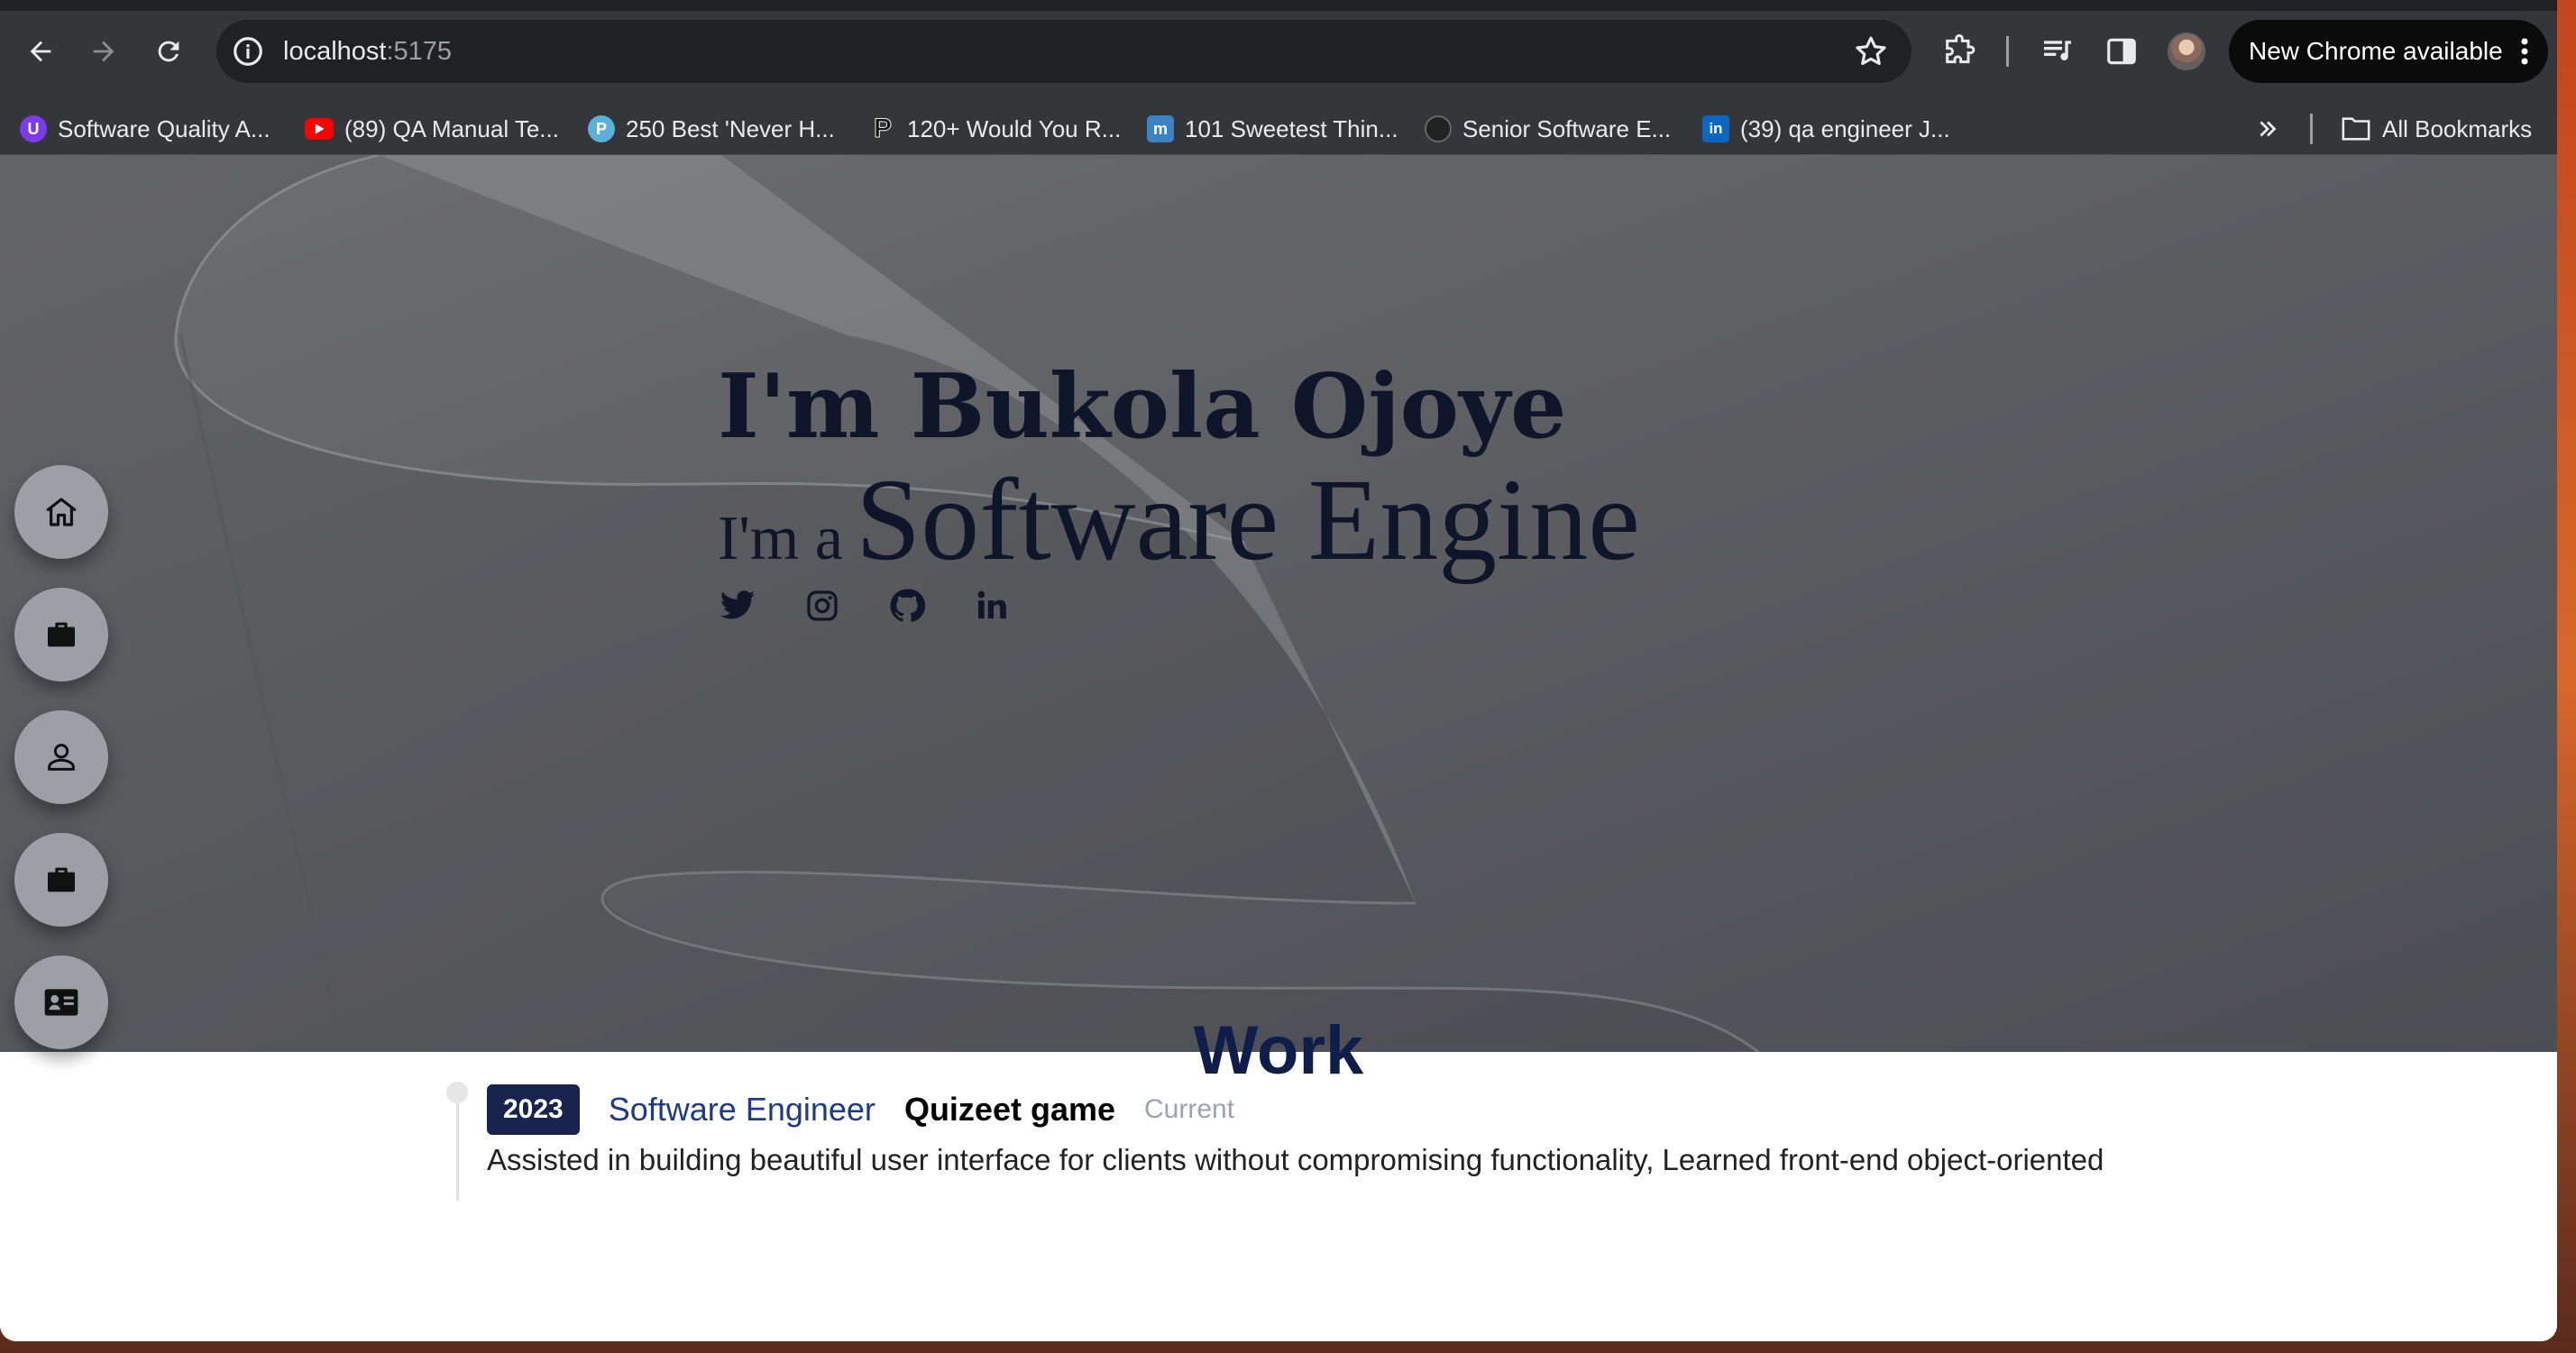 Image resolution: width=2576 pixels, height=1353 pixels. Describe the element at coordinates (2356, 129) in the screenshot. I see `folder-icon` at that location.